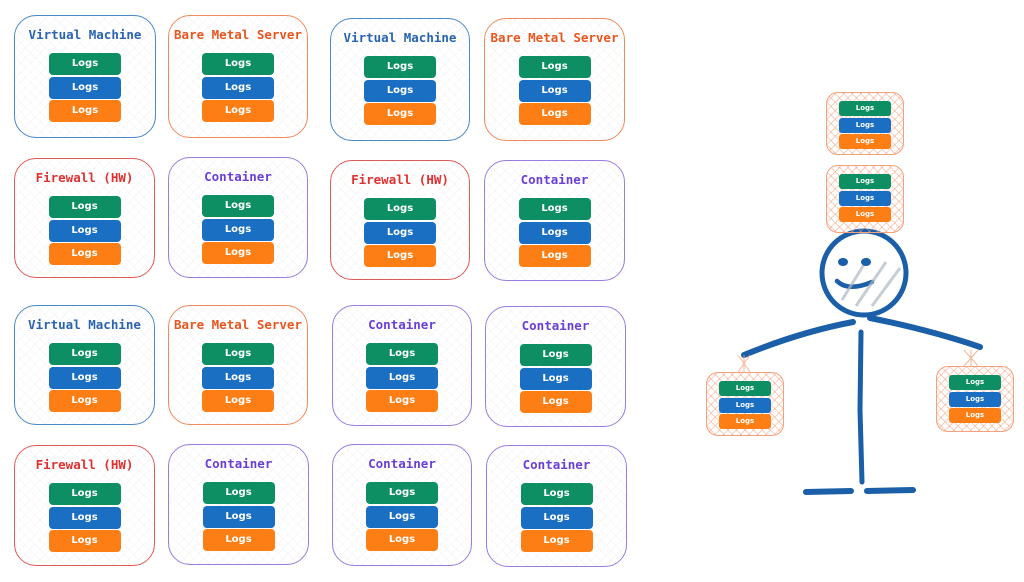 The width and height of the screenshot is (1024, 582). I want to click on left-hand-strap, so click(744, 363).